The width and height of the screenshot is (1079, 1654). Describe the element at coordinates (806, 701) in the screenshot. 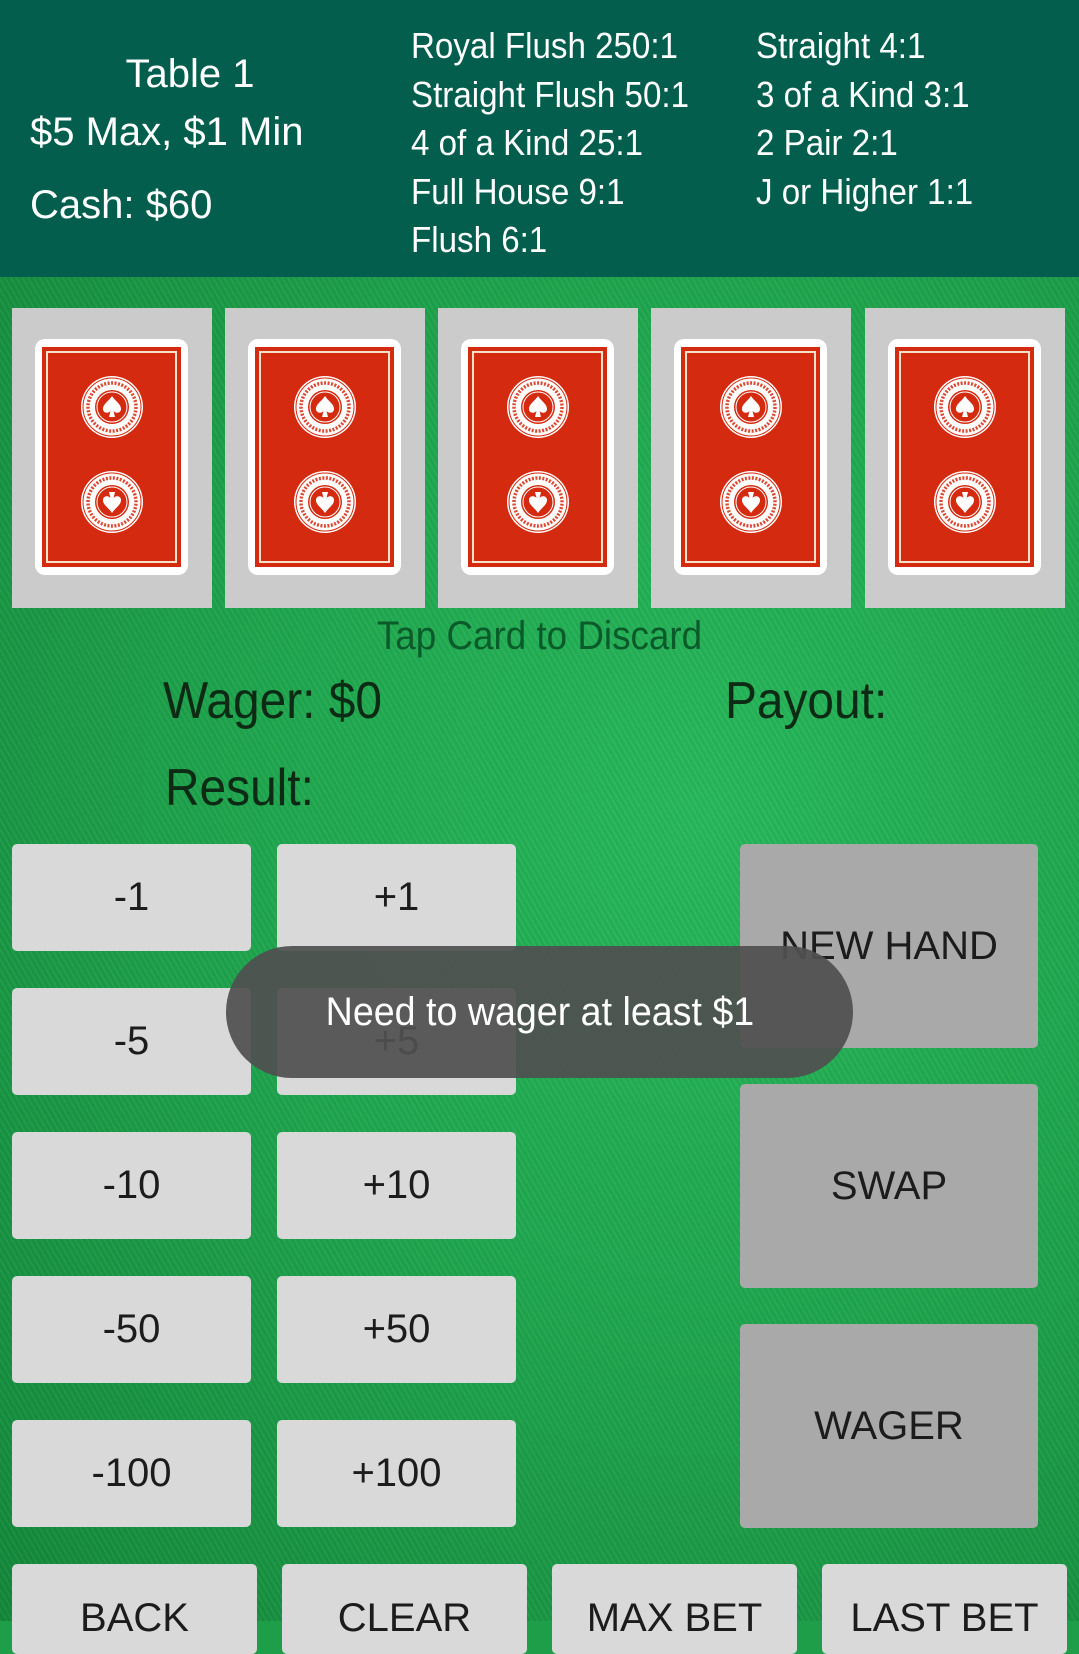

I see `payout-label: Payout:` at that location.